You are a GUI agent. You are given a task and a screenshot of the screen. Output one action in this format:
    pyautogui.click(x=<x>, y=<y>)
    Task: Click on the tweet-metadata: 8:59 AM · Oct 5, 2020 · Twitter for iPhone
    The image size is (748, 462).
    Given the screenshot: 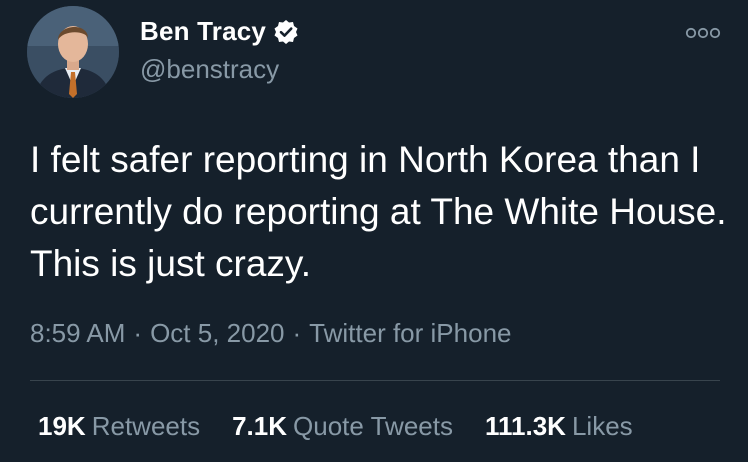 What is the action you would take?
    pyautogui.click(x=270, y=333)
    